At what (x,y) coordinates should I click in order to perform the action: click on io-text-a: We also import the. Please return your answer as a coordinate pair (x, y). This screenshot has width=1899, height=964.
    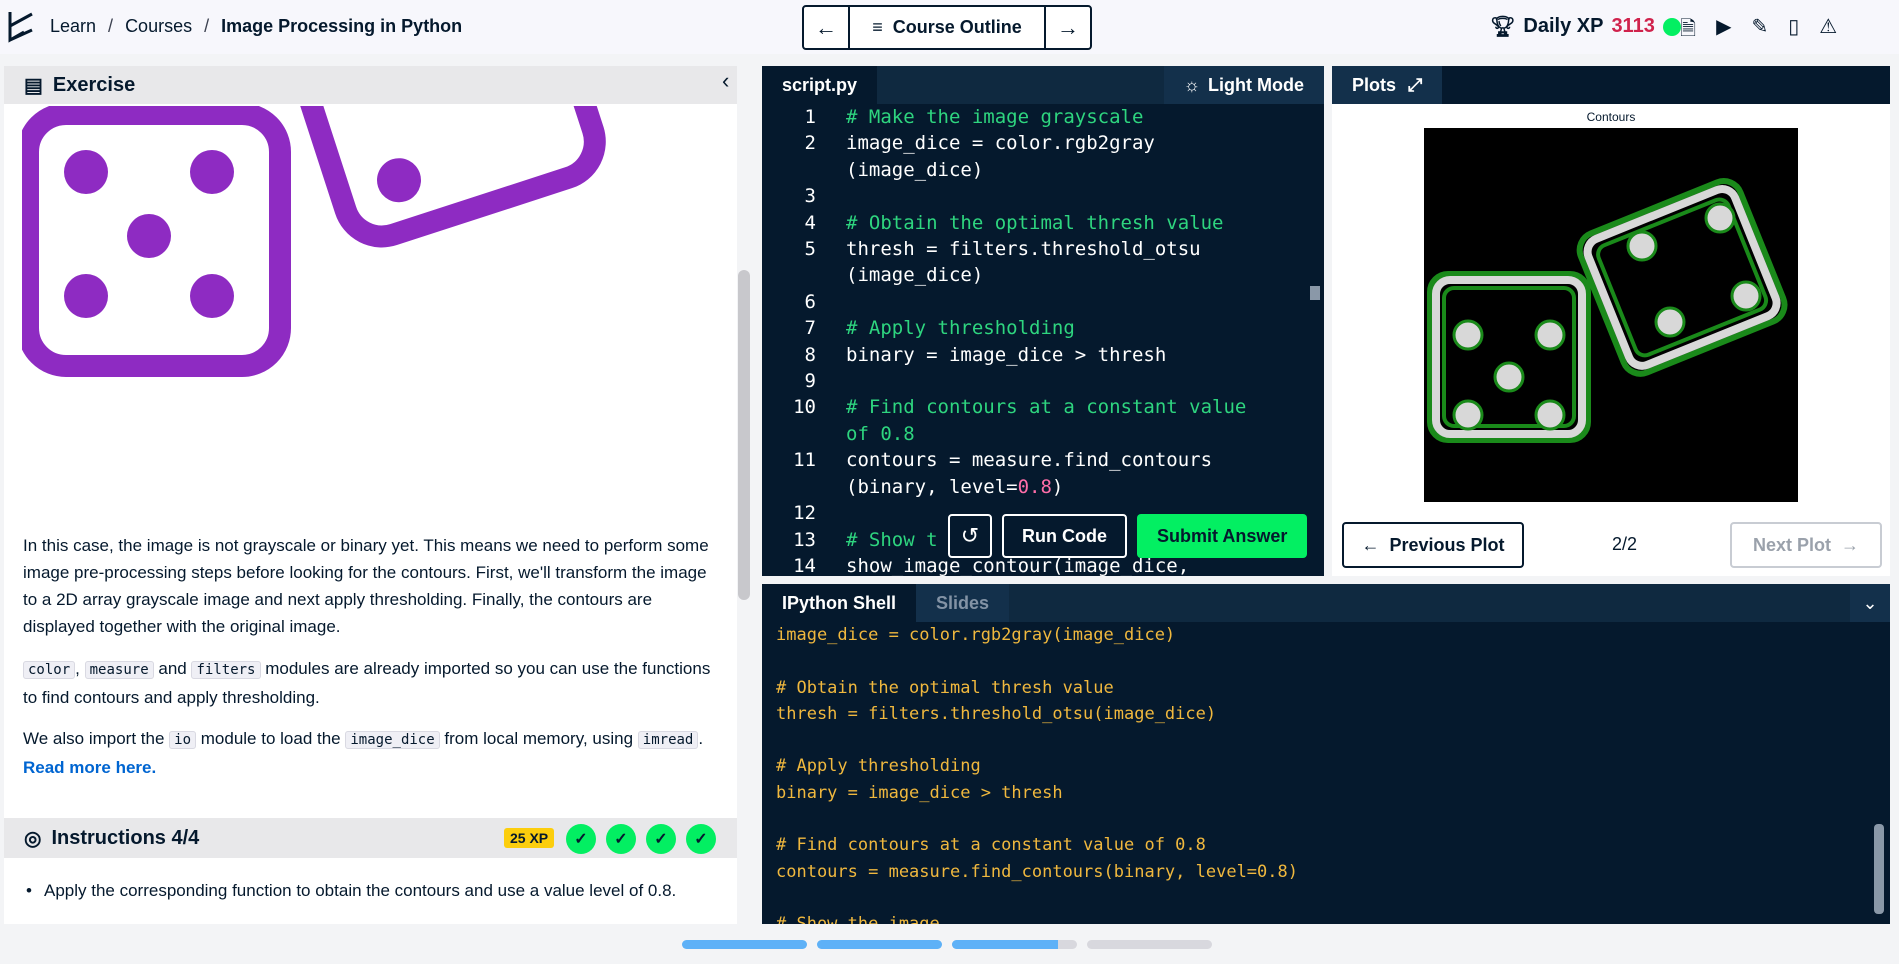
    Looking at the image, I should click on (94, 738).